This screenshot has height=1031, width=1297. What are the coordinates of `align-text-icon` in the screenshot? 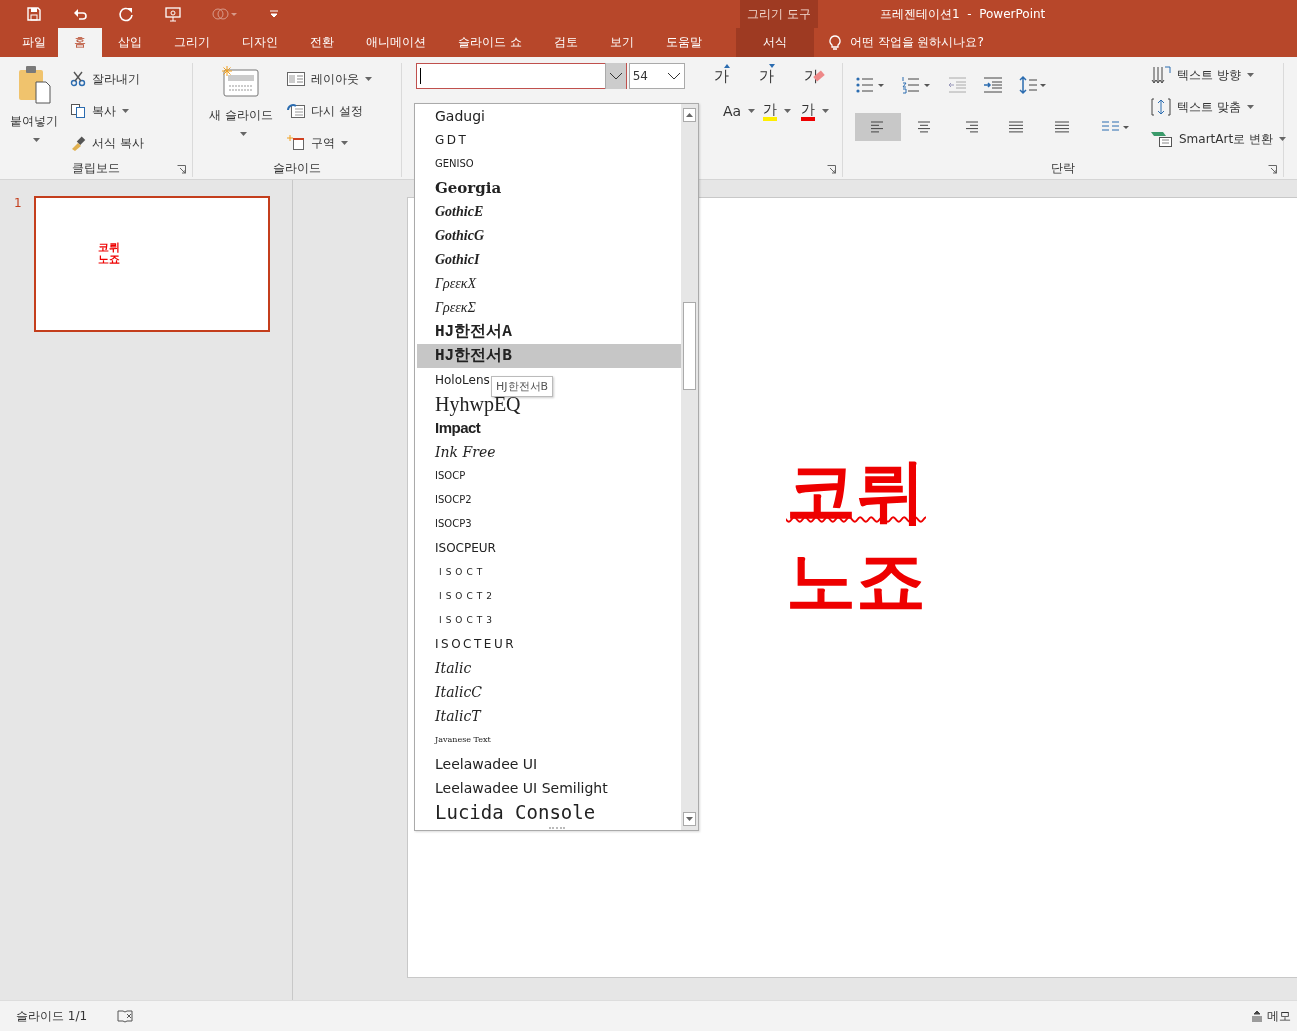 It's located at (1161, 107).